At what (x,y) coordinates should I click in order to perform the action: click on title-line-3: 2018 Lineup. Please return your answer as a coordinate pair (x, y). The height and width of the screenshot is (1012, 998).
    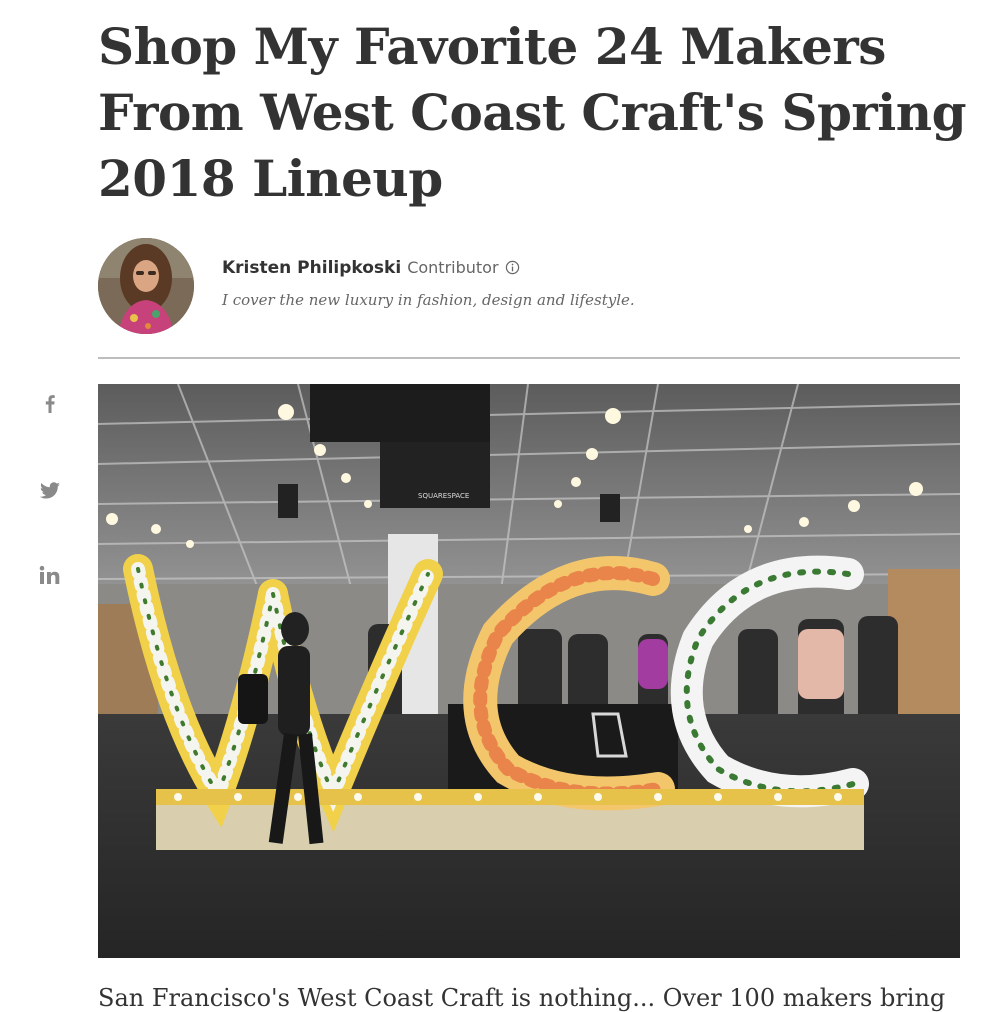
    Looking at the image, I should click on (270, 178).